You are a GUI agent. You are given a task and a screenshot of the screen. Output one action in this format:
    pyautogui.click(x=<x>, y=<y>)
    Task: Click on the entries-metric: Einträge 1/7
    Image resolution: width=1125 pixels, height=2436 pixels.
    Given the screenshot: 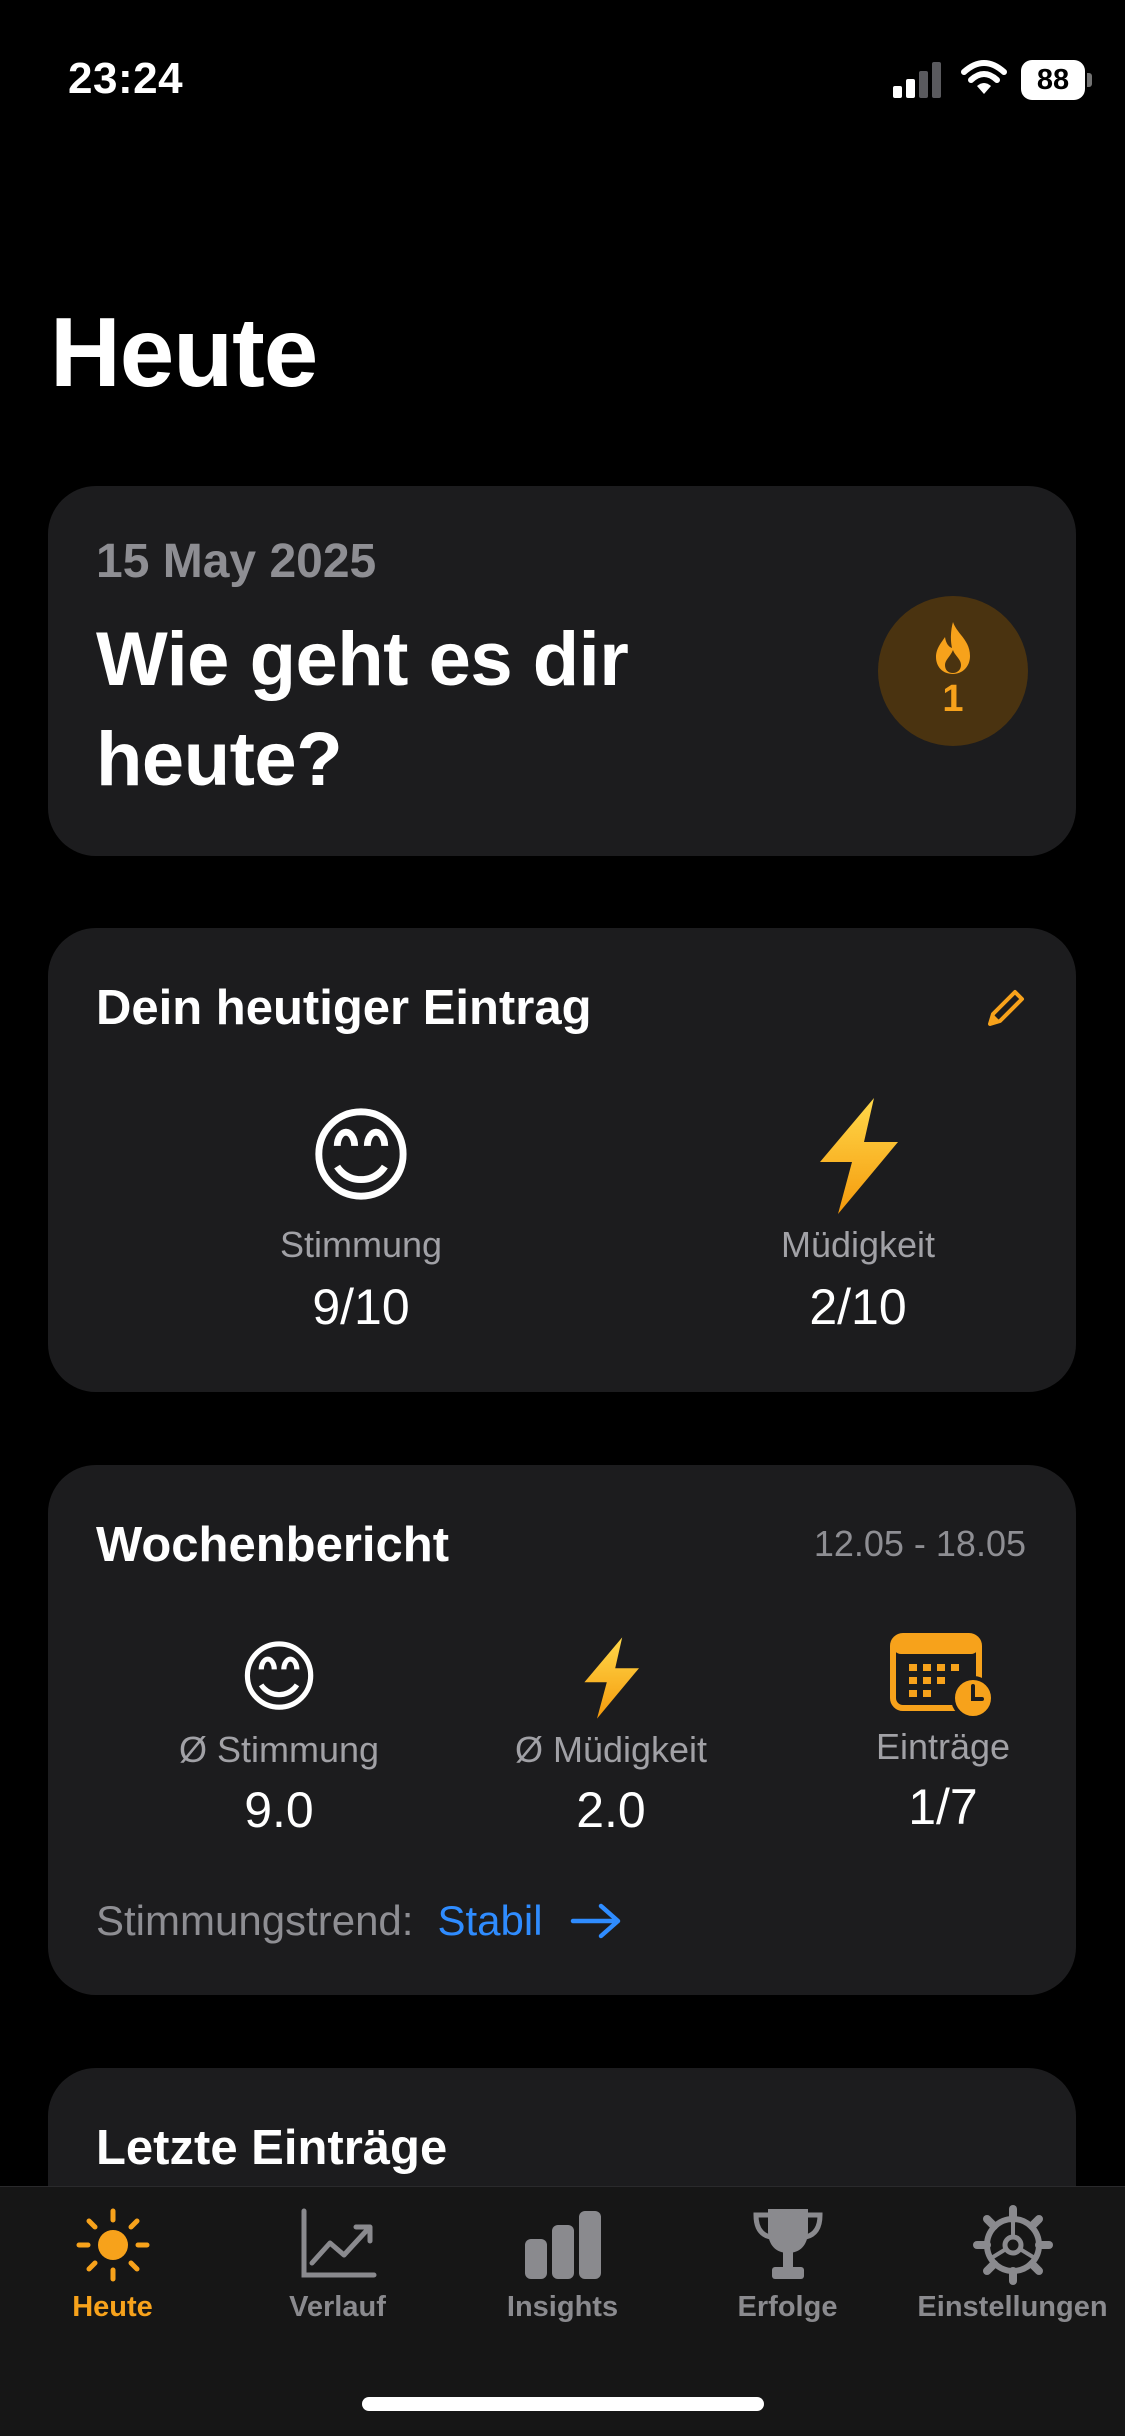 What is the action you would take?
    pyautogui.click(x=943, y=1733)
    